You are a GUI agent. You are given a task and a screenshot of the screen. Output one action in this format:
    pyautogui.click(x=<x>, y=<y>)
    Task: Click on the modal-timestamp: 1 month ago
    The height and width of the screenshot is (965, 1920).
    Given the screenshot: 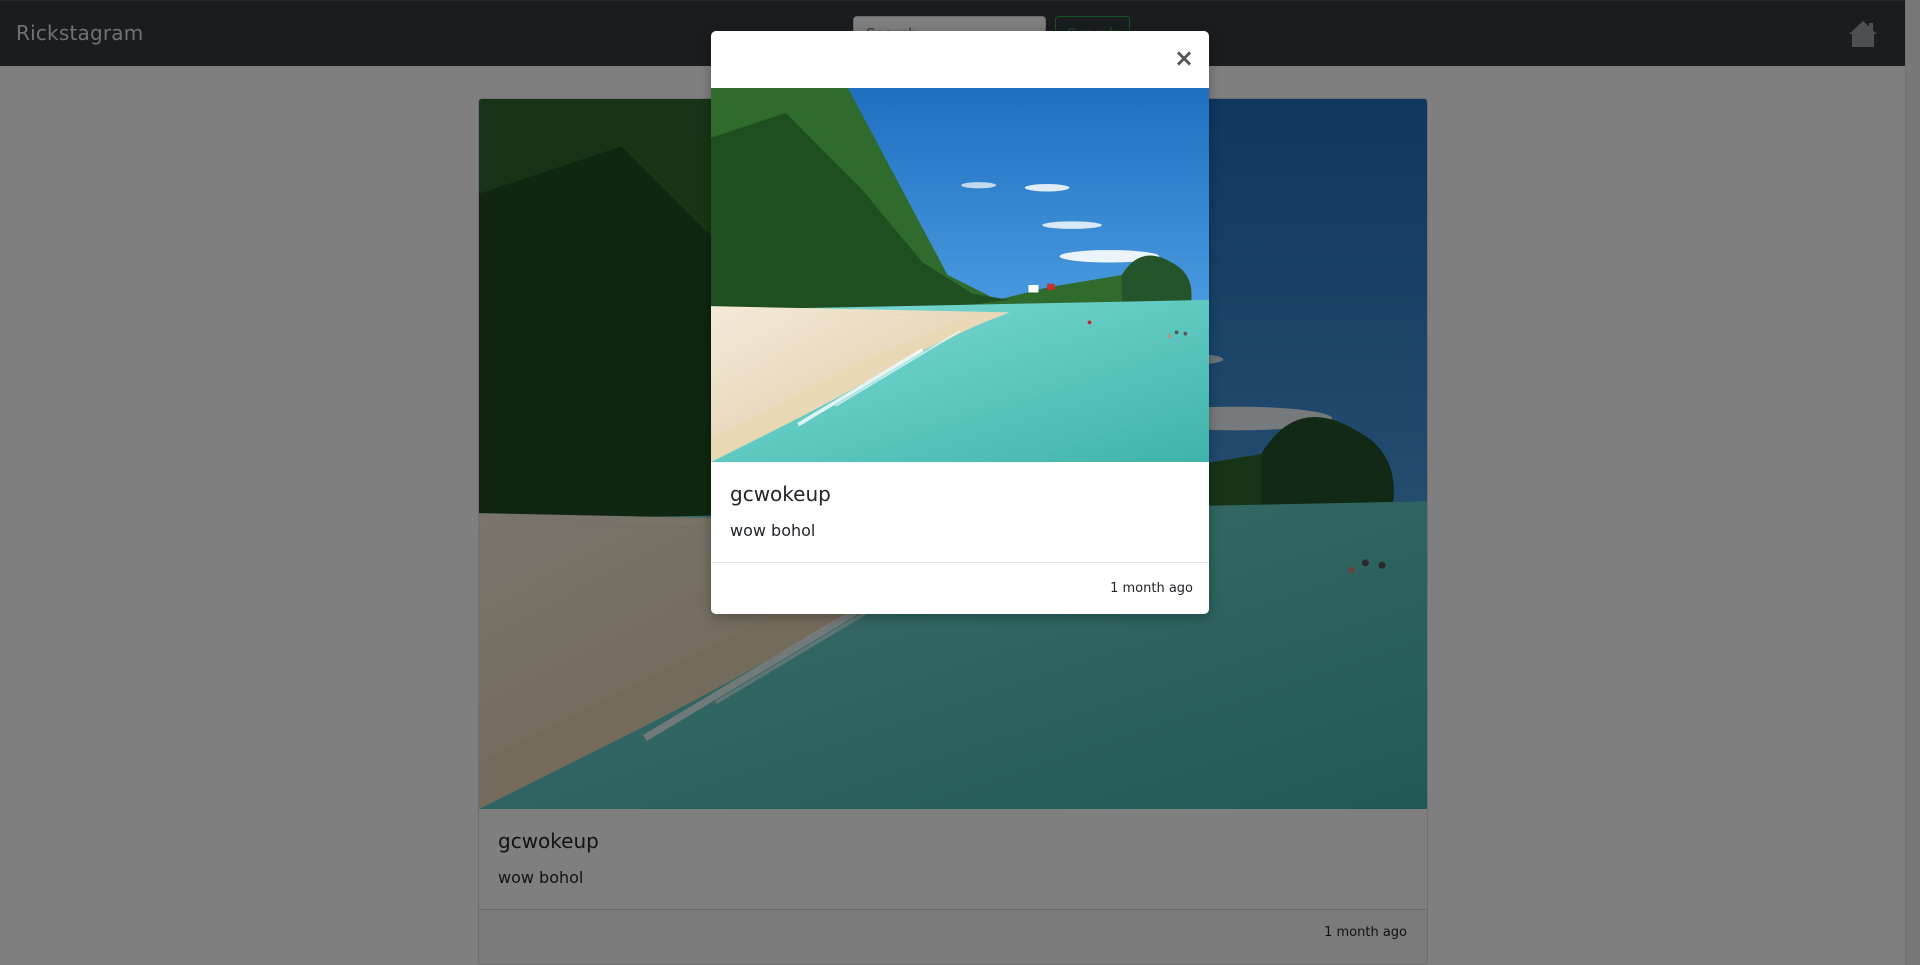 What is the action you would take?
    pyautogui.click(x=960, y=588)
    